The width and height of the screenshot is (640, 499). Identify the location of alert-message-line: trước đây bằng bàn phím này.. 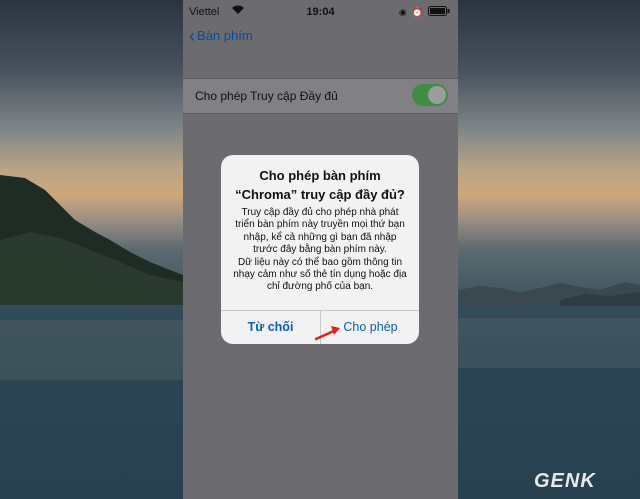
(320, 250).